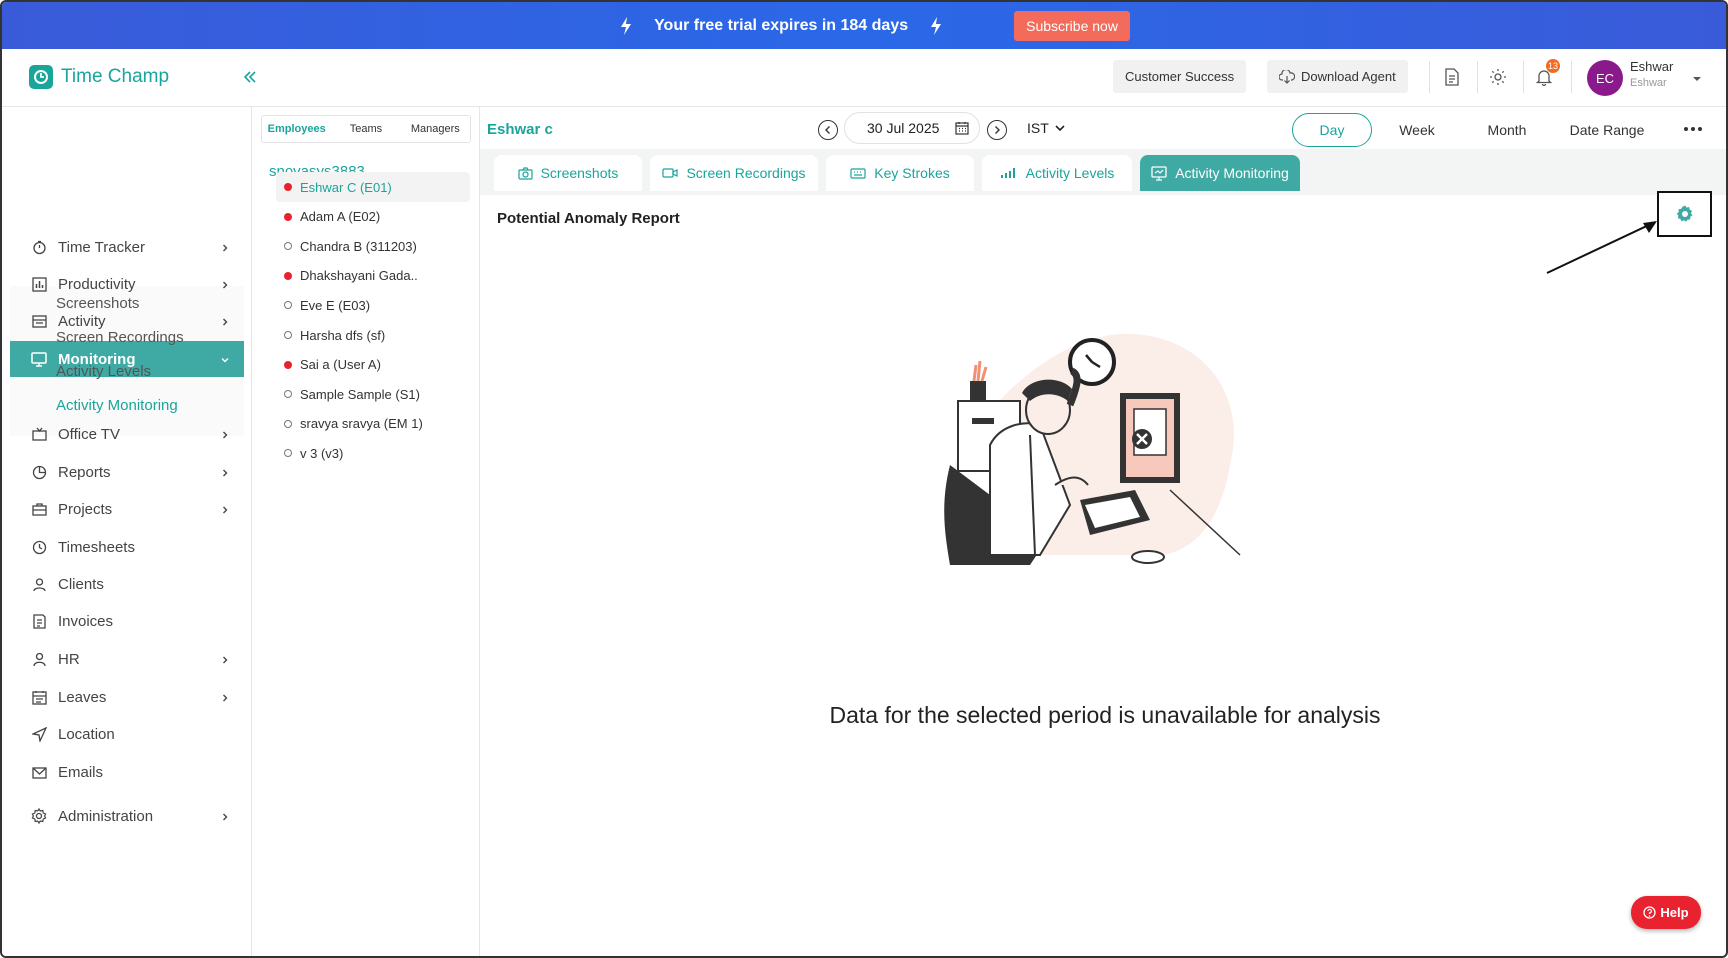 The width and height of the screenshot is (1728, 958). Describe the element at coordinates (1232, 173) in the screenshot. I see `tab-activity-monitoring-label: Activity Monitoring` at that location.